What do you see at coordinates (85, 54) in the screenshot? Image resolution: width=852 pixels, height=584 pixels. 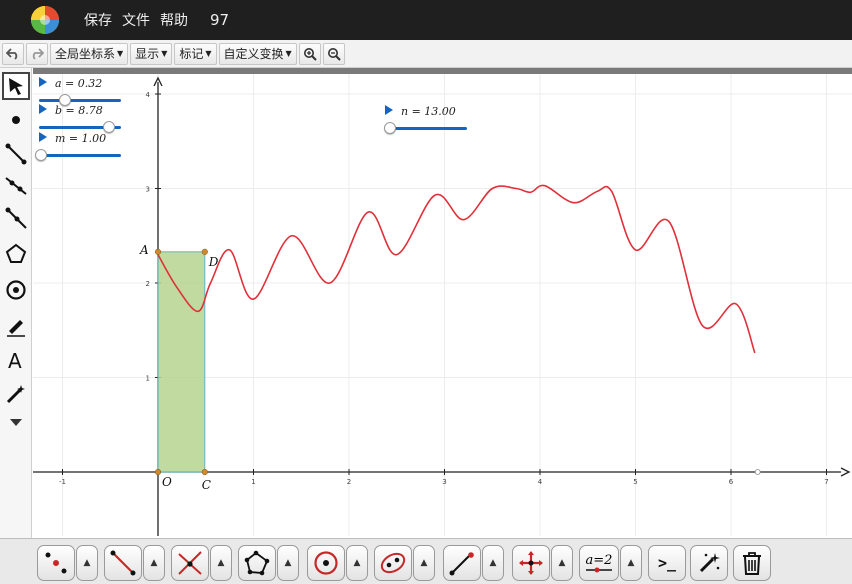 I see `coordinate-system-label: 全局坐标系` at bounding box center [85, 54].